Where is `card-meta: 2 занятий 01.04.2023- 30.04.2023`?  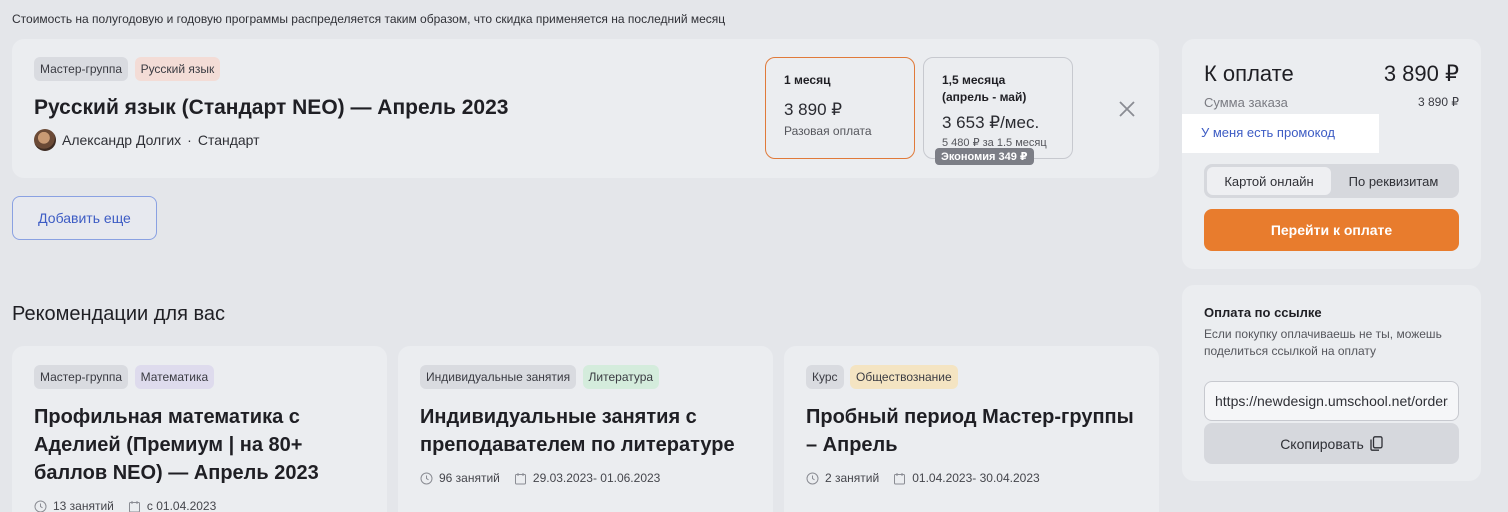 card-meta: 2 занятий 01.04.2023- 30.04.2023 is located at coordinates (971, 478).